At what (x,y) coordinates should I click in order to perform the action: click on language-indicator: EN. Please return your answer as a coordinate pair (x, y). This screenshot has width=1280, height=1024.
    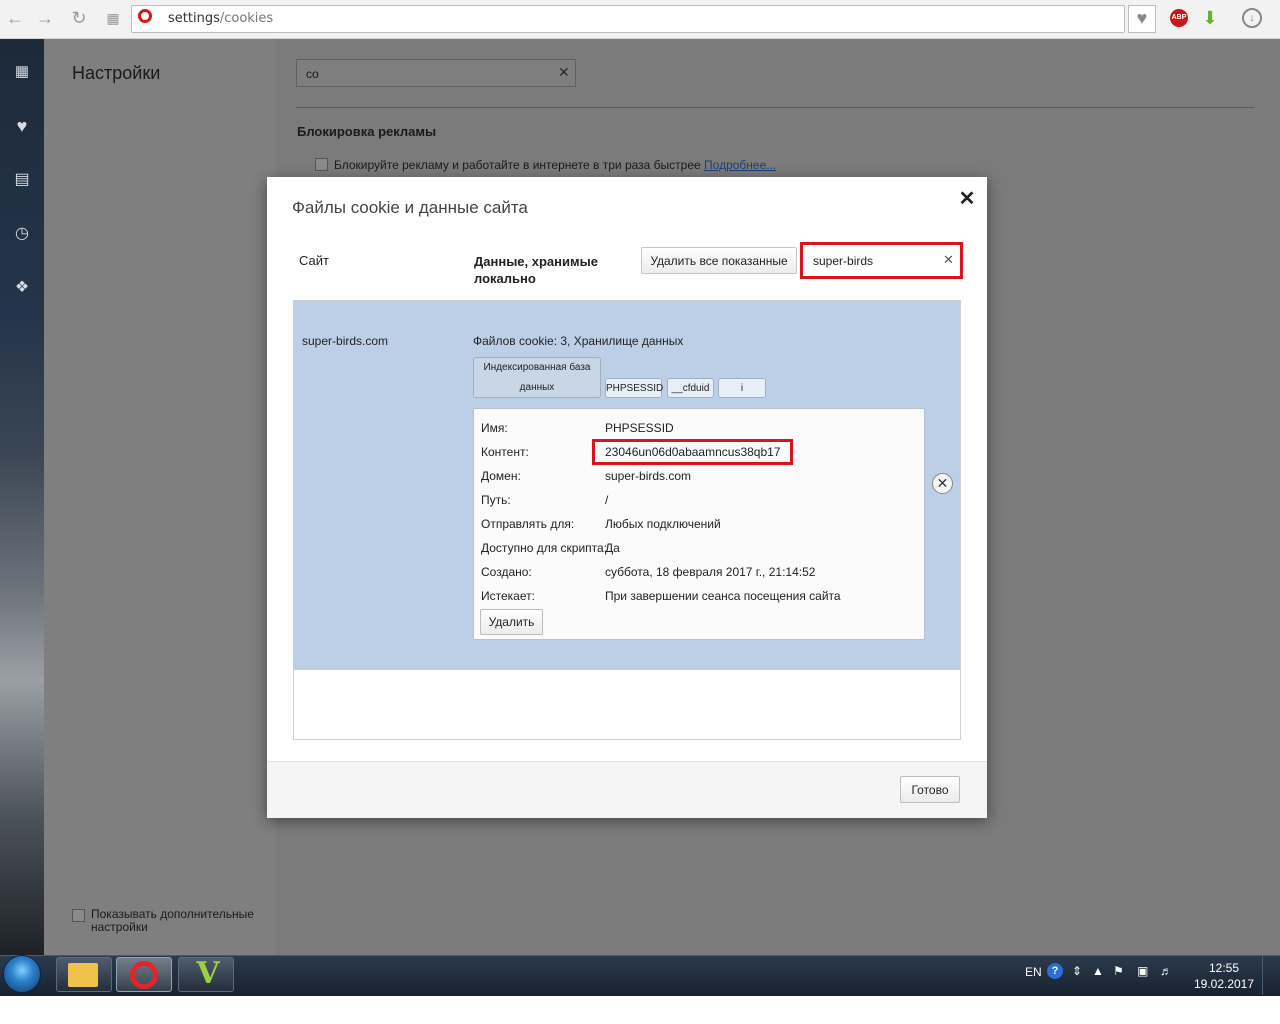
    Looking at the image, I should click on (1033, 972).